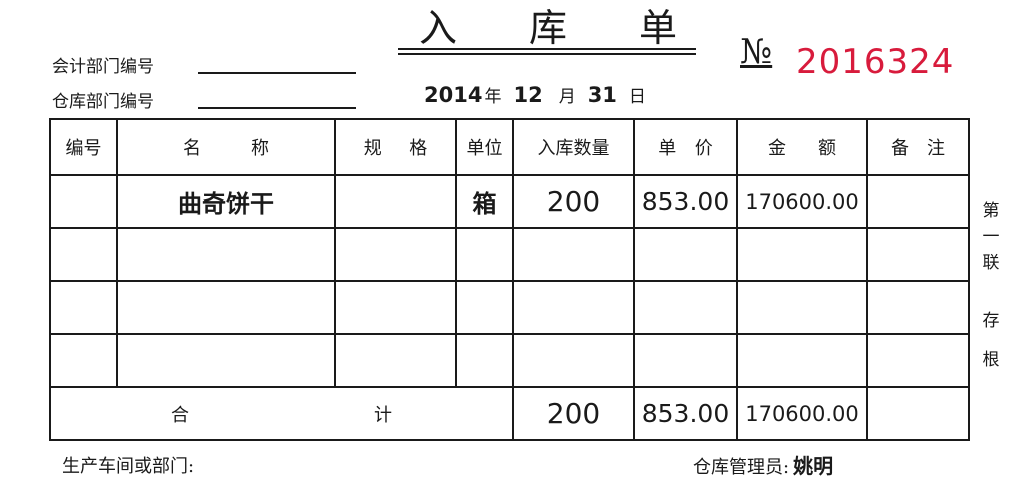 The height and width of the screenshot is (482, 1024). What do you see at coordinates (991, 263) in the screenshot?
I see `copy-note-char-3: 联` at bounding box center [991, 263].